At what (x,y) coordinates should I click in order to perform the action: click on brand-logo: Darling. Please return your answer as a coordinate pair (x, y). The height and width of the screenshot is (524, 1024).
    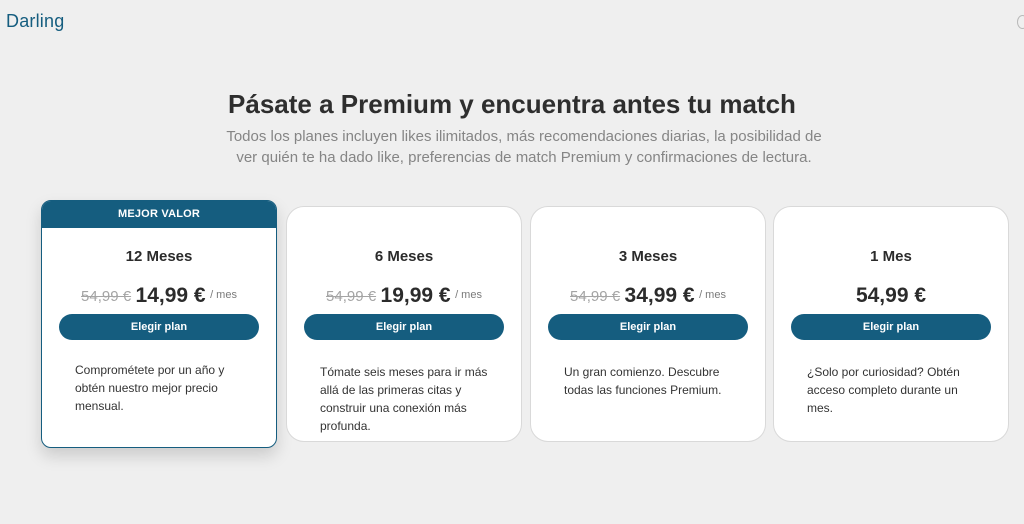
    Looking at the image, I should click on (35, 21).